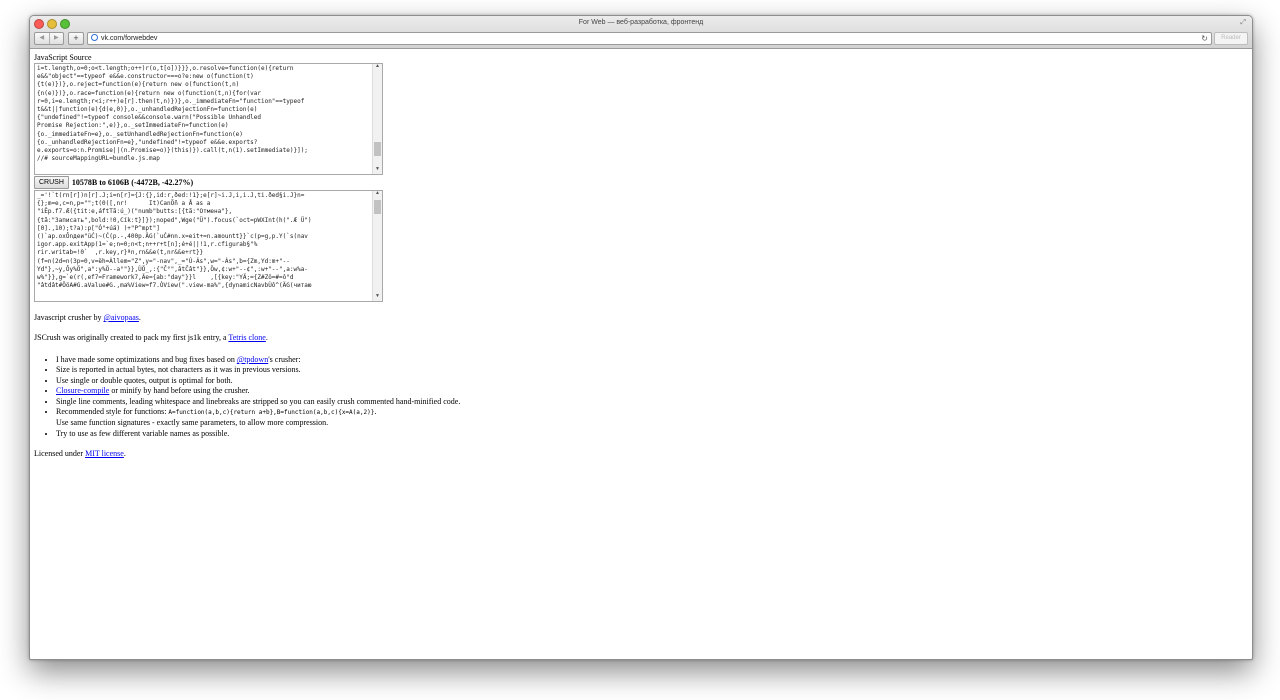 This screenshot has width=1280, height=700. What do you see at coordinates (57, 38) in the screenshot?
I see `forward-button: ▶` at bounding box center [57, 38].